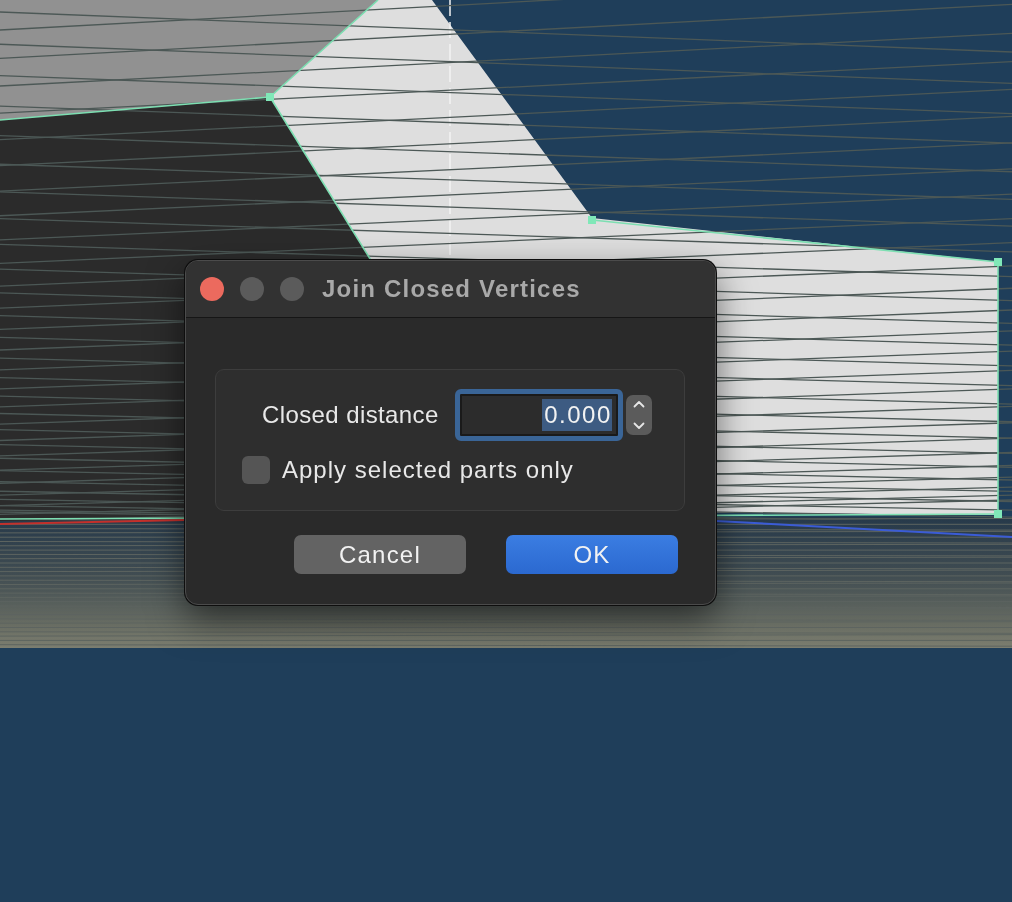  I want to click on stepper-button, so click(638, 415).